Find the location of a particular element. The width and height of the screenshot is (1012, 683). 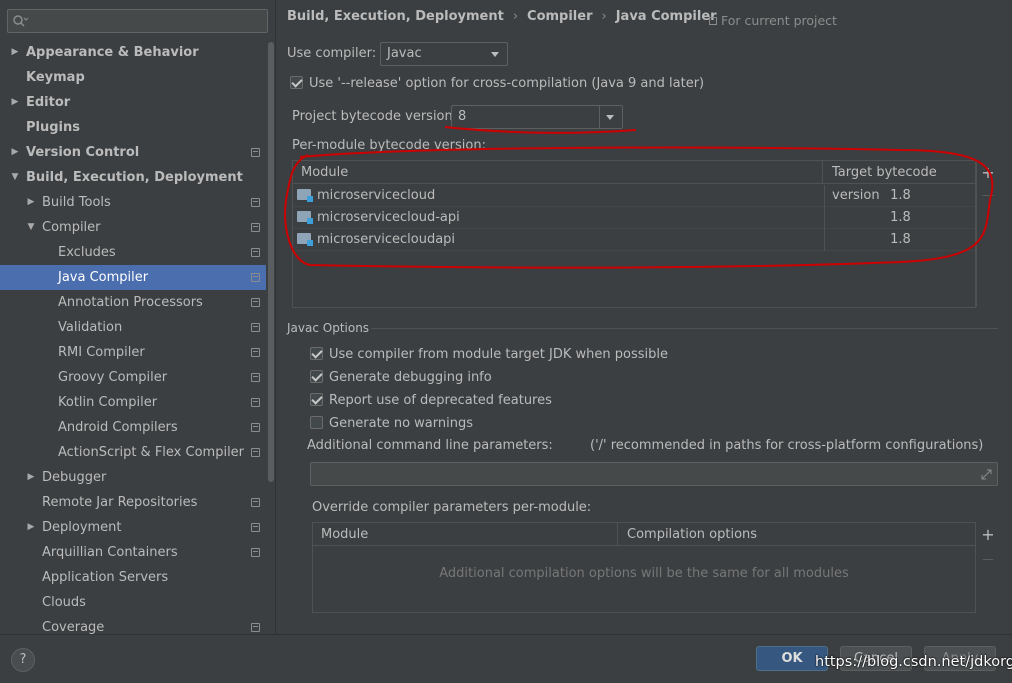

breadcrumb-item: Java Compiler is located at coordinates (666, 16).